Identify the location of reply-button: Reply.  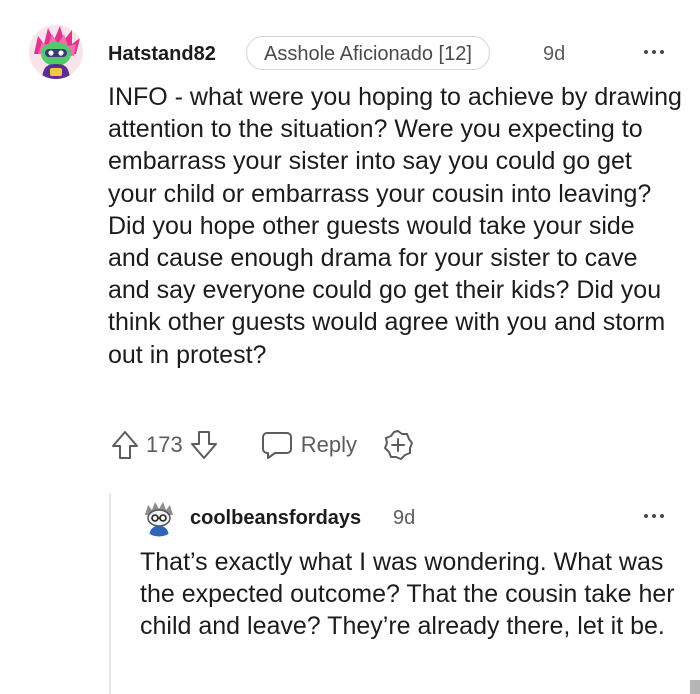
(309, 445).